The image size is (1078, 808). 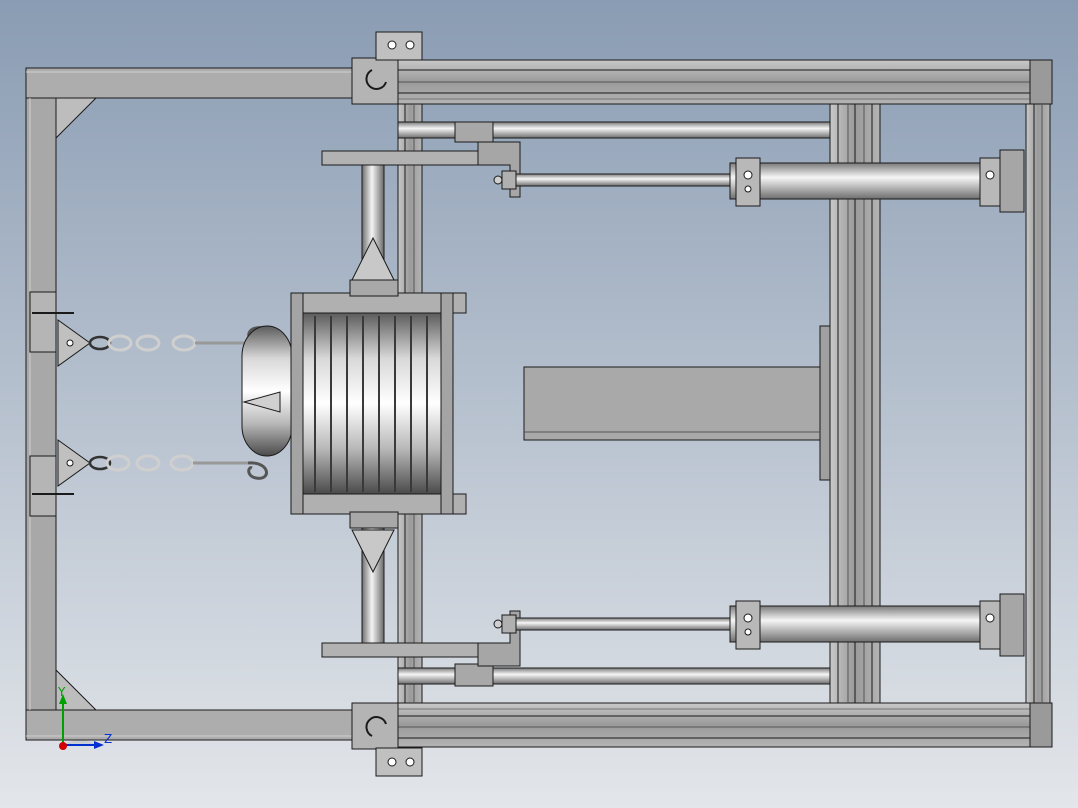 I want to click on cylinder-top-barrel, so click(x=865, y=181).